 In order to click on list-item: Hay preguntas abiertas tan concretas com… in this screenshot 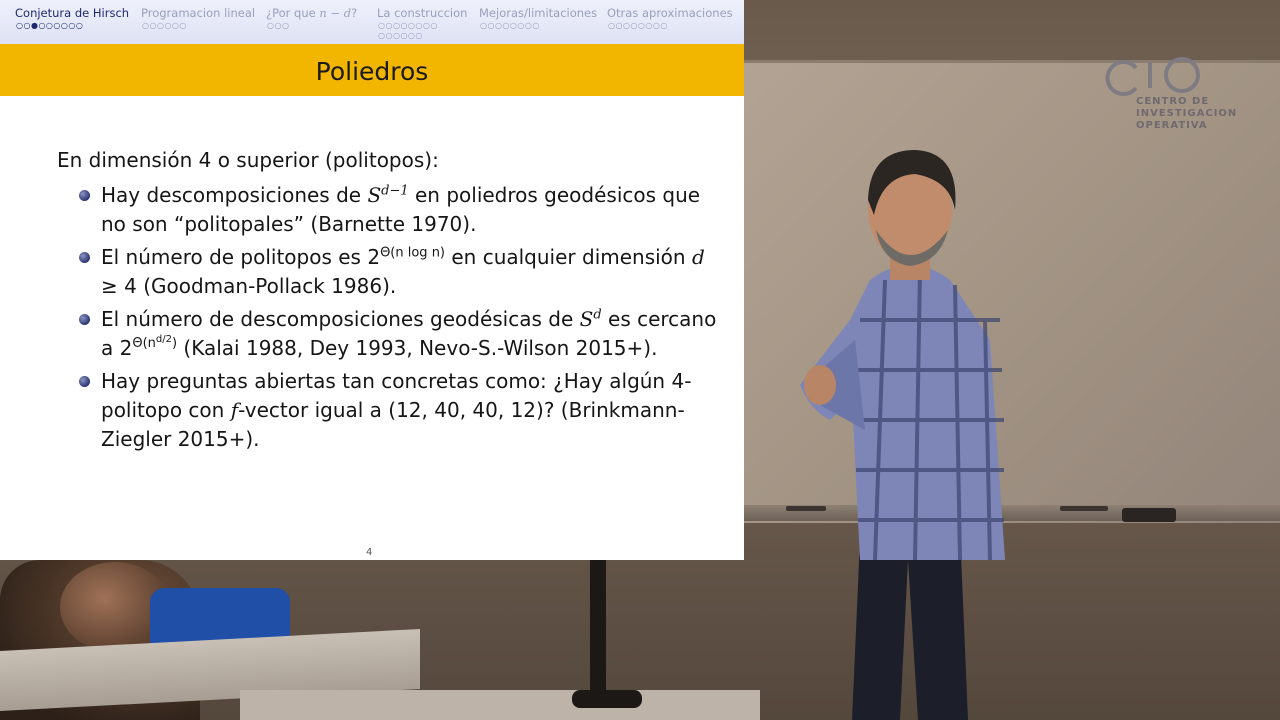, I will do `click(387, 410)`.